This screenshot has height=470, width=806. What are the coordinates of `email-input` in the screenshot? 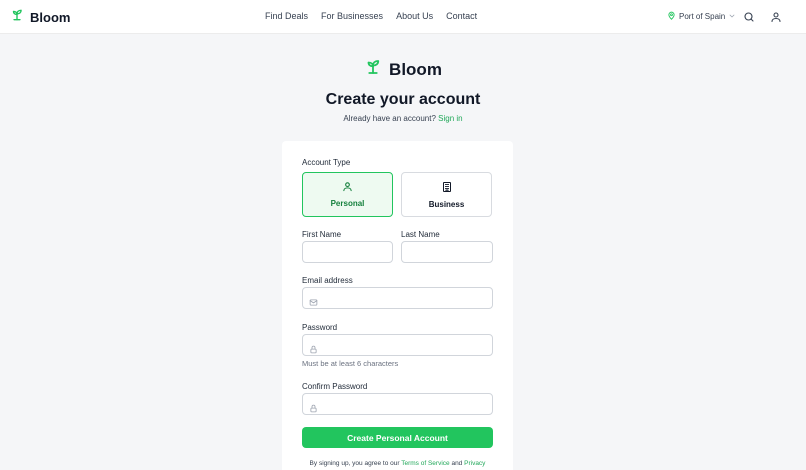 It's located at (397, 298).